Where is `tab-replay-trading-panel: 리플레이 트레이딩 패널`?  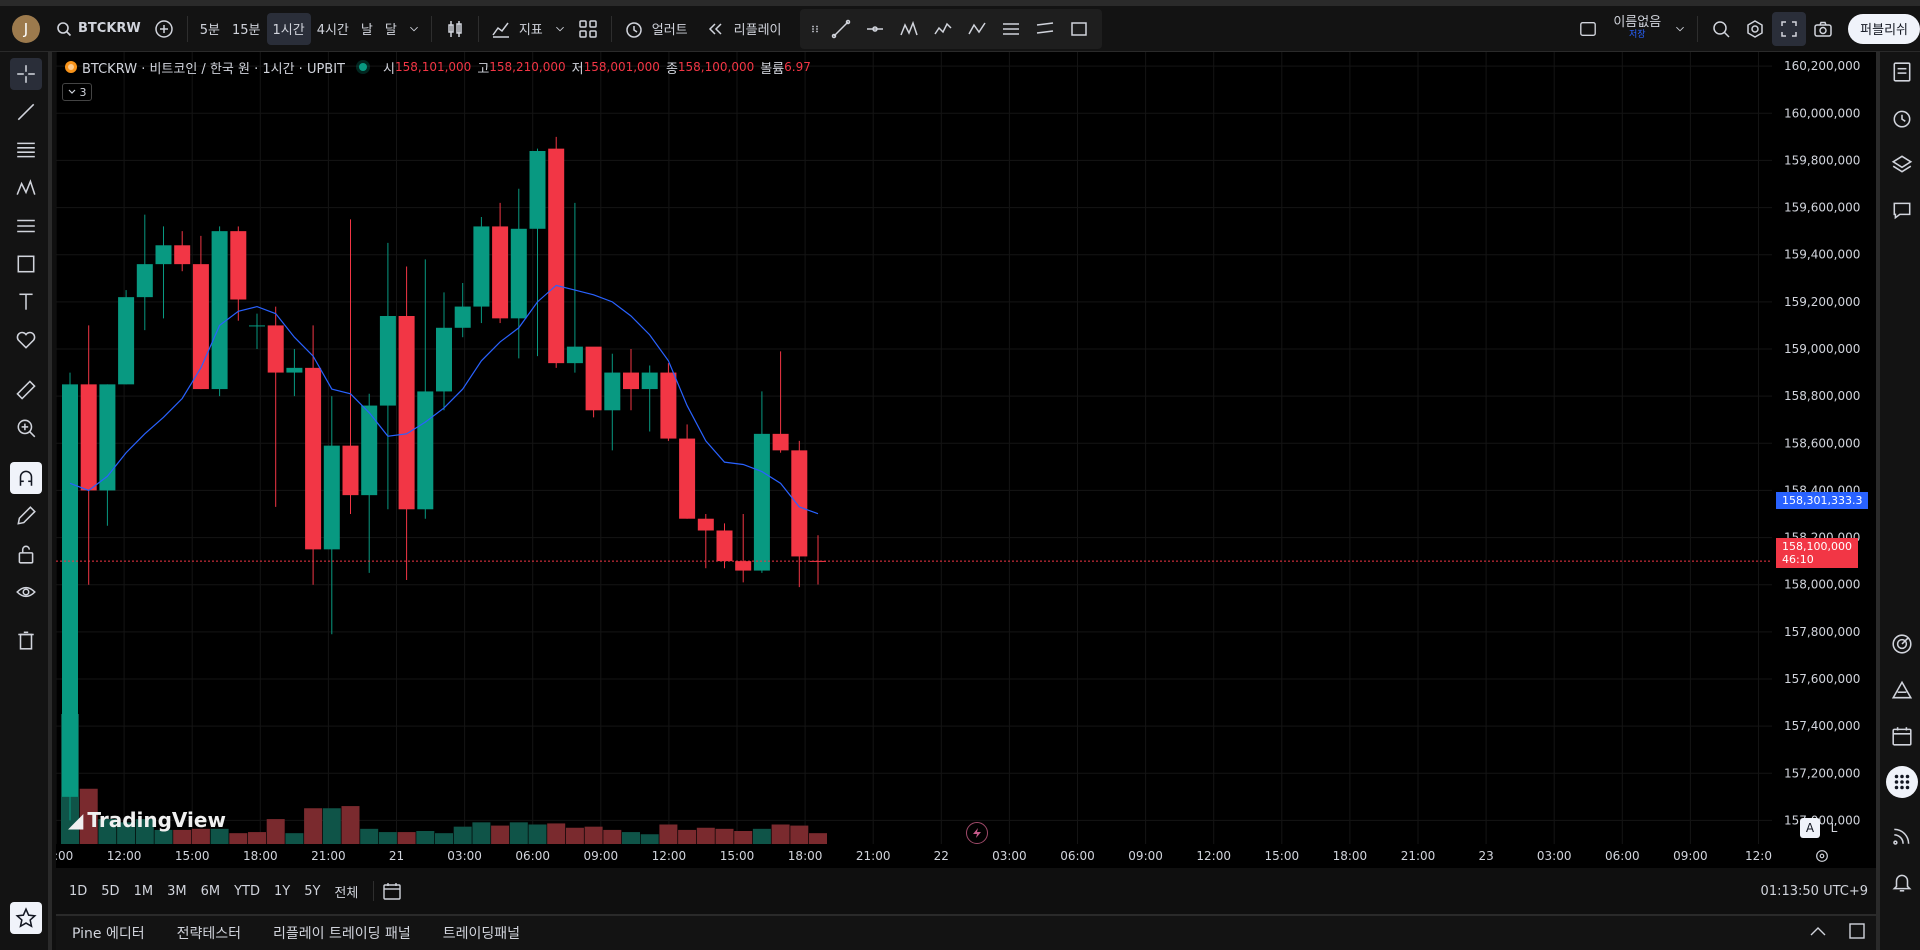 tab-replay-trading-panel: 리플레이 트레이딩 패널 is located at coordinates (342, 933).